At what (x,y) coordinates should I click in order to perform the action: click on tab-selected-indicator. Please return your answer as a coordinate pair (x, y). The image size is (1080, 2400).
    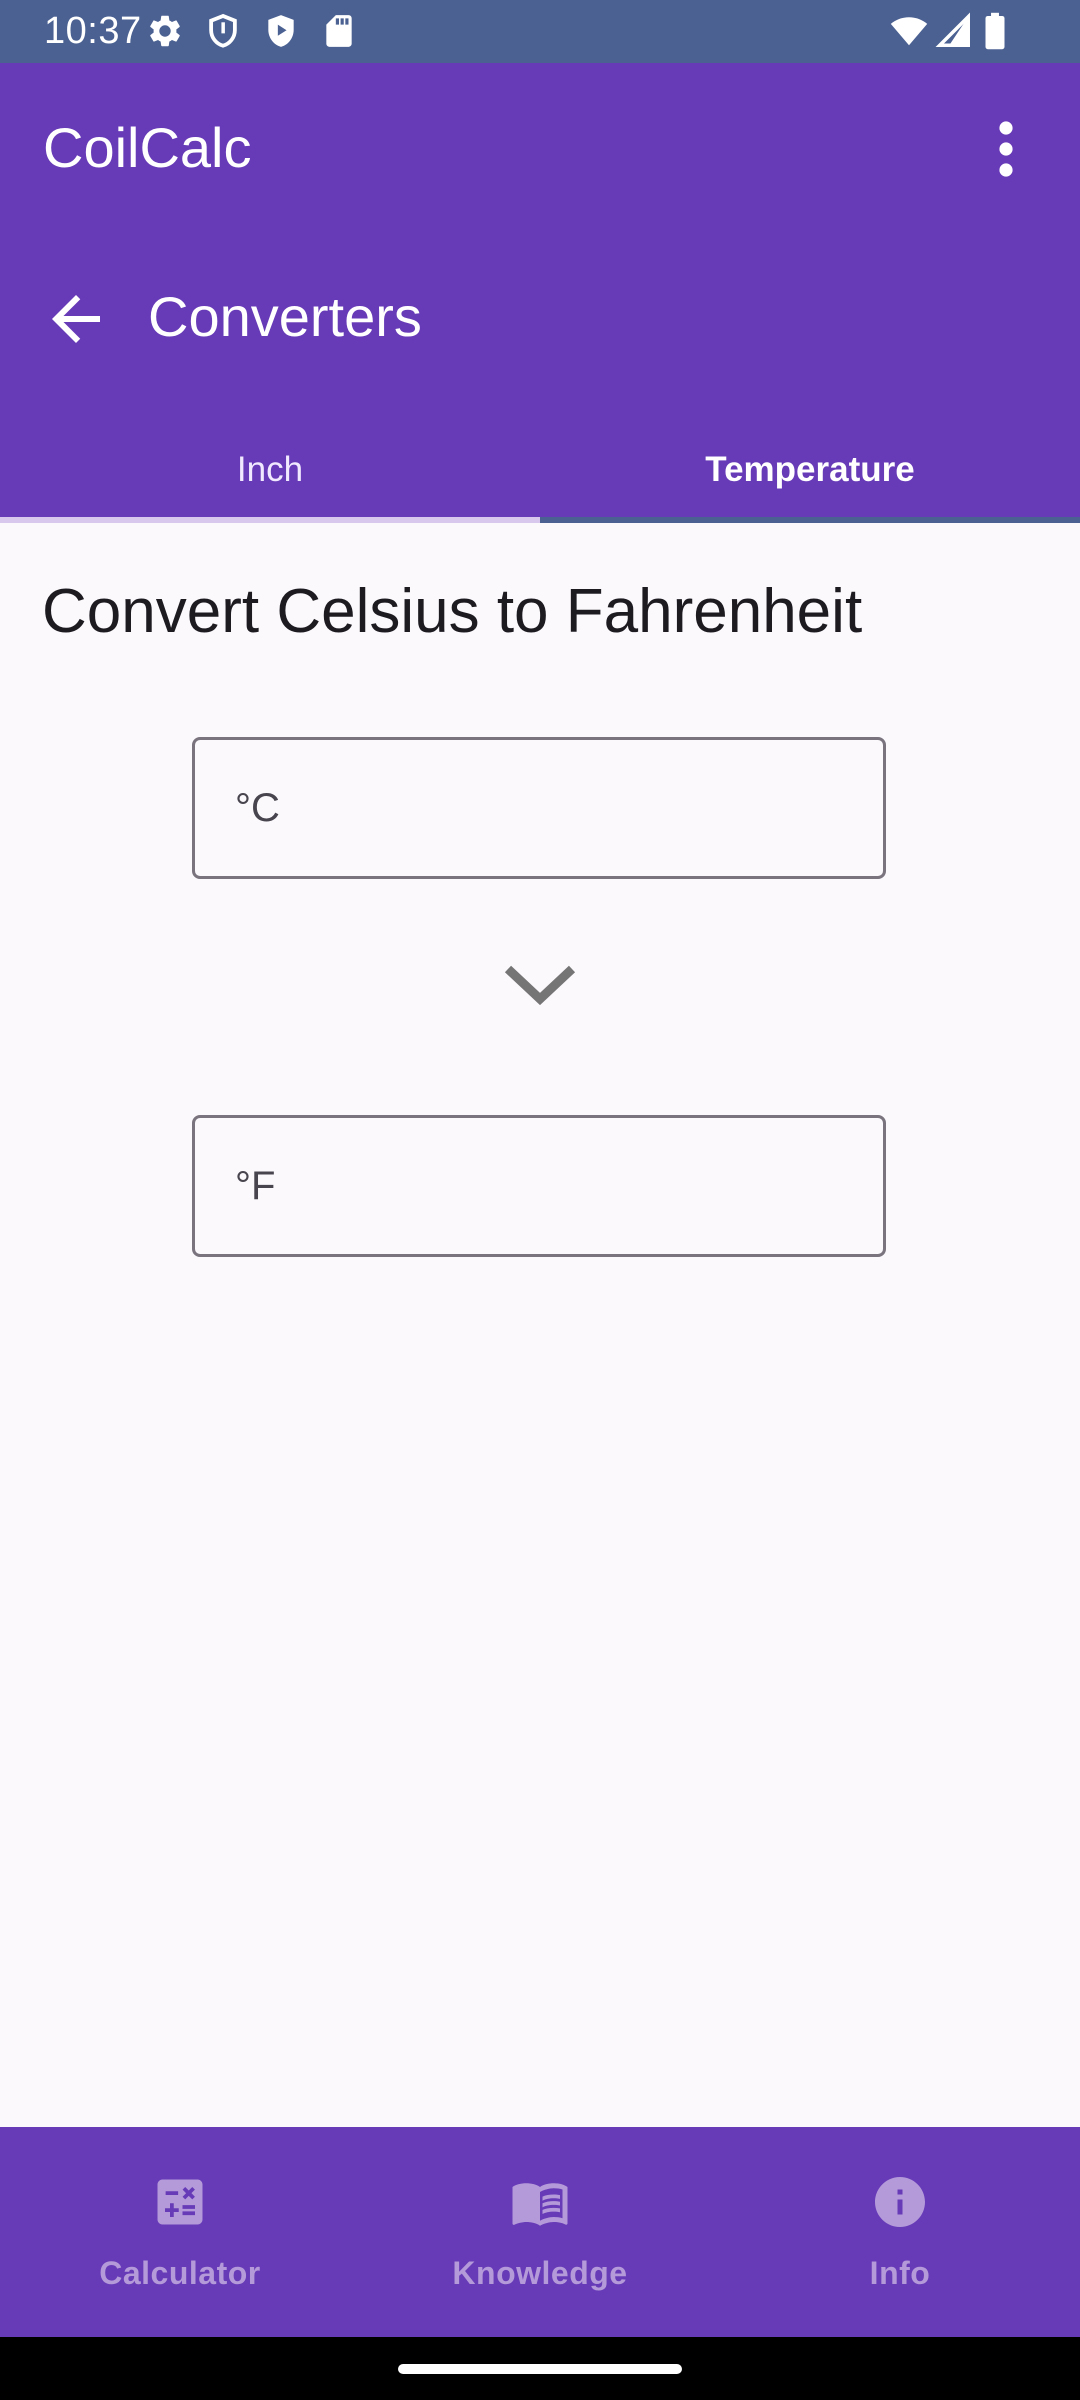
    Looking at the image, I should click on (810, 520).